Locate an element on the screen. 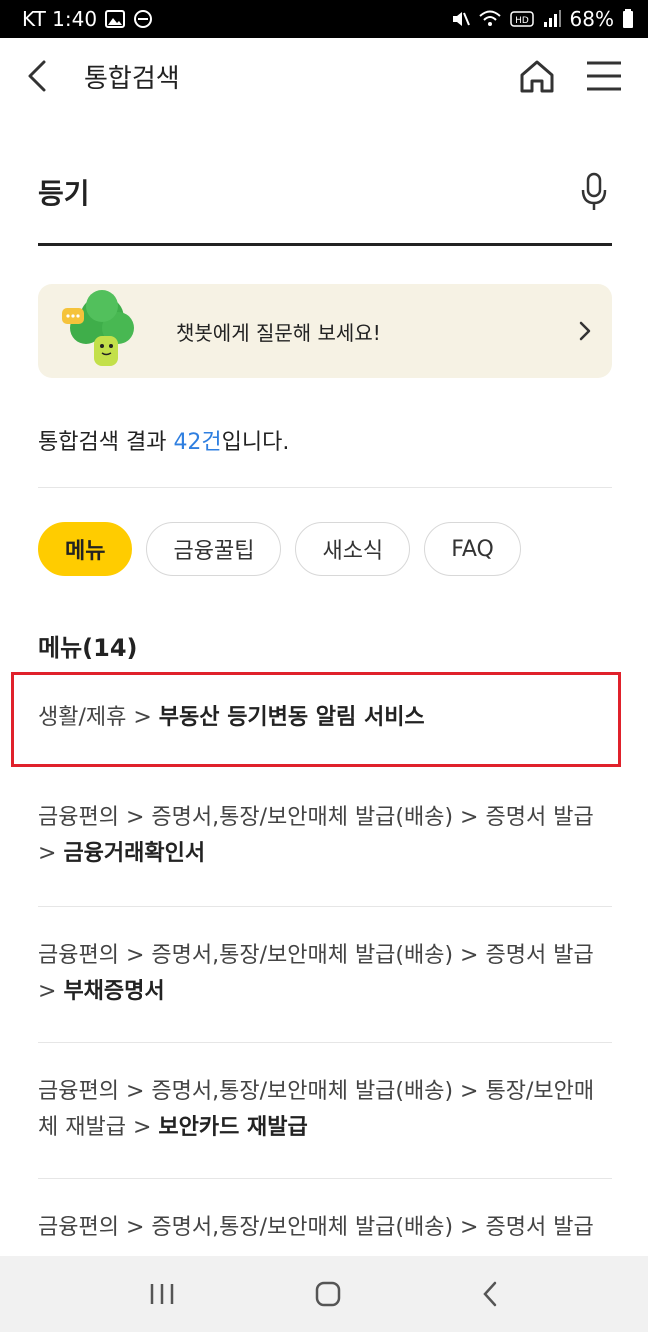 Image resolution: width=648 pixels, height=1332 pixels. home-icon is located at coordinates (537, 76).